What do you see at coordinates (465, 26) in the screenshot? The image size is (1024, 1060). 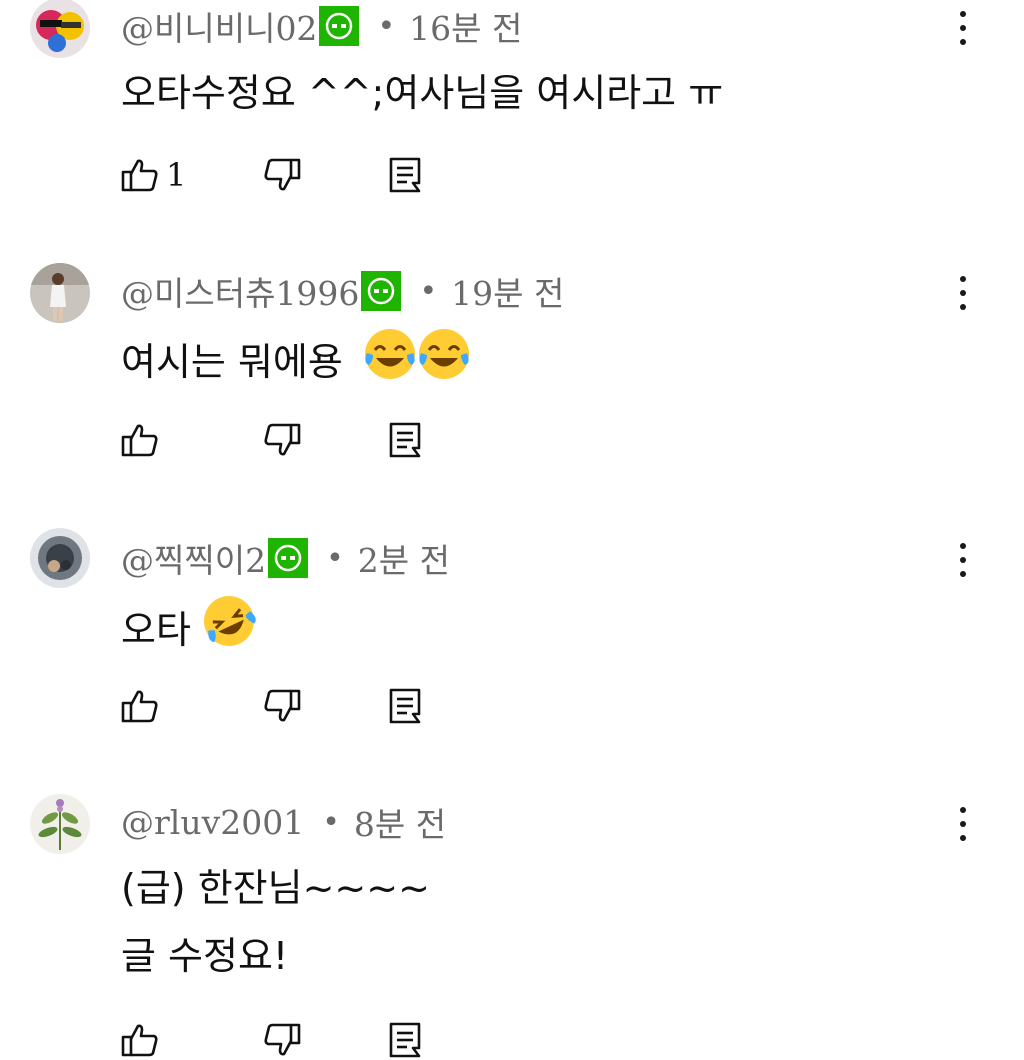 I see `comment-time: 16분 전` at bounding box center [465, 26].